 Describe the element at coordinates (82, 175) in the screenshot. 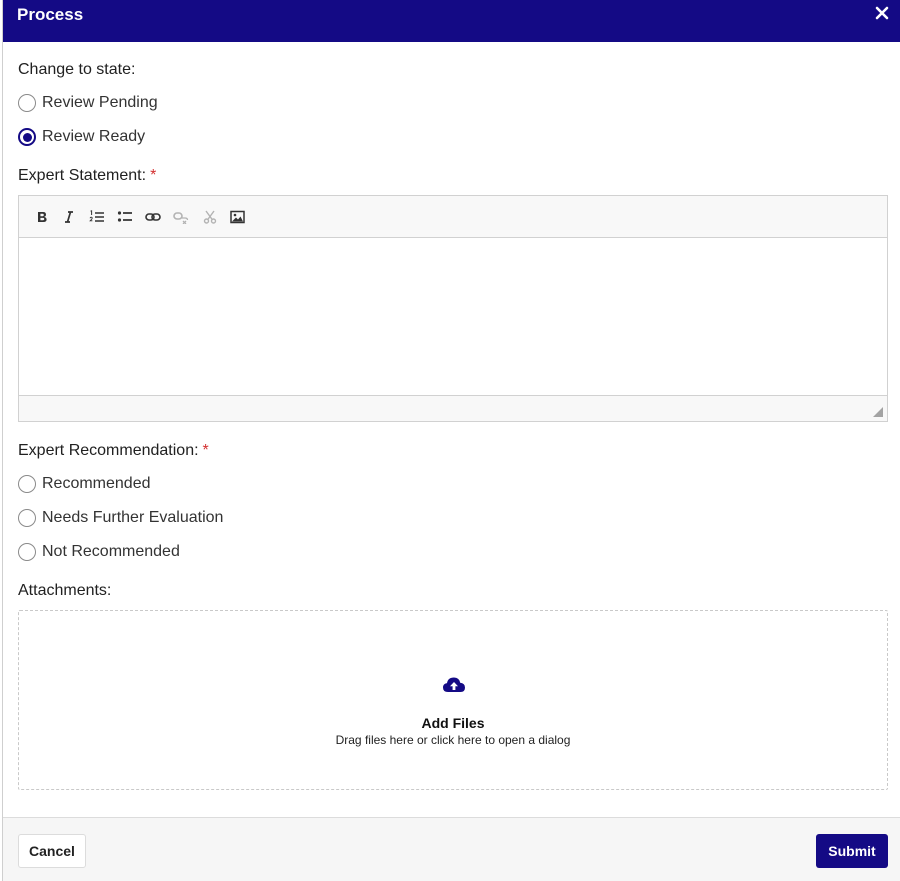

I see `expert-statement-label-text: Expert Statement:` at that location.